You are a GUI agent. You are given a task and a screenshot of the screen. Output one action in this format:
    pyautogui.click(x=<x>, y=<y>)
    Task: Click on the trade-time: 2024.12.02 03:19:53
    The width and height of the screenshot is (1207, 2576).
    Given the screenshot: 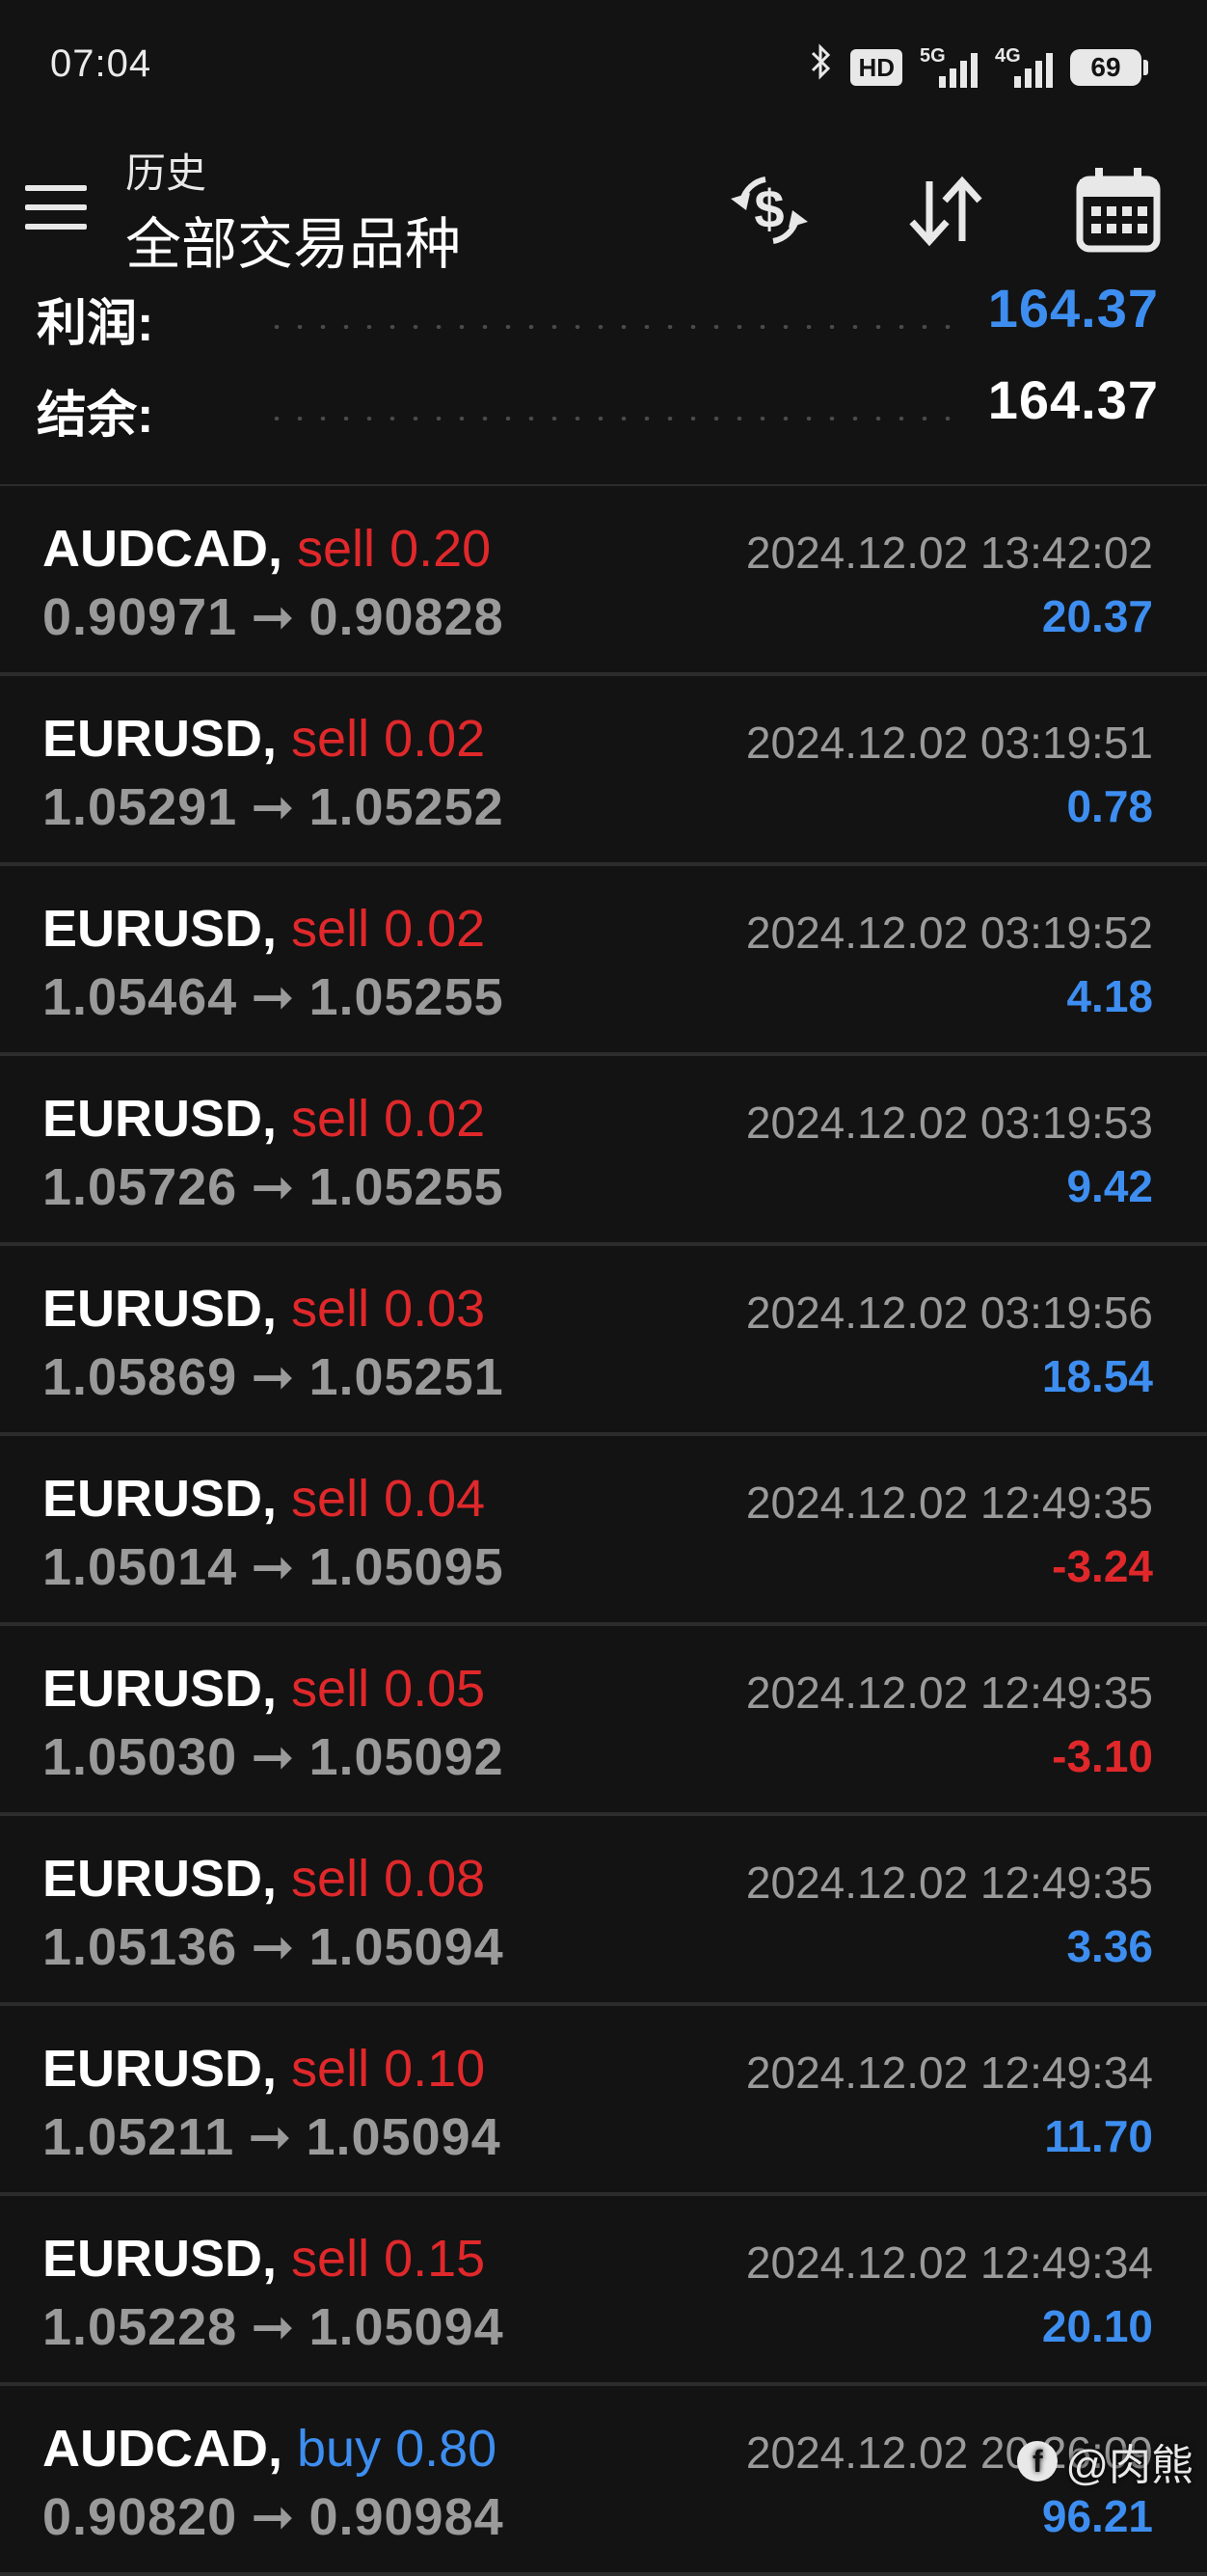 What is the action you would take?
    pyautogui.click(x=949, y=1123)
    